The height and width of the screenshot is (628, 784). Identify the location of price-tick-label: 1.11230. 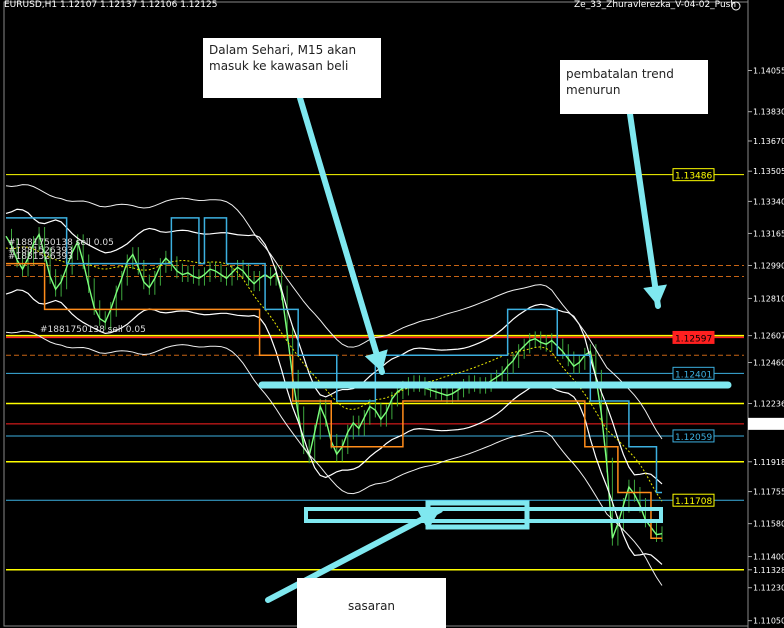
(768, 588).